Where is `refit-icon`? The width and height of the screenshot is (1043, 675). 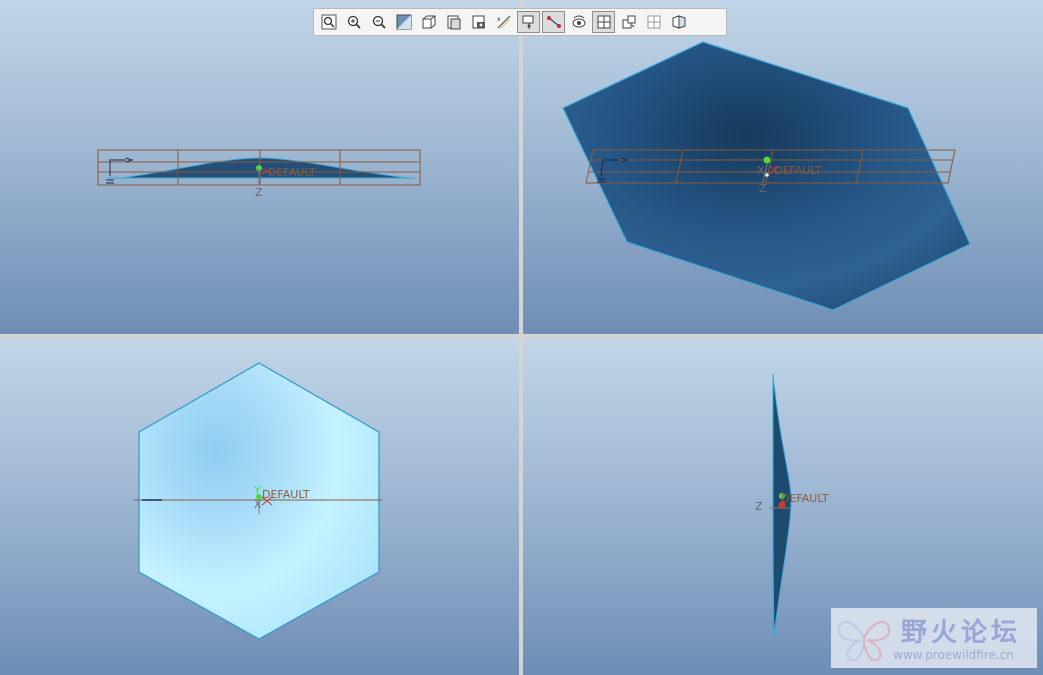 refit-icon is located at coordinates (328, 22).